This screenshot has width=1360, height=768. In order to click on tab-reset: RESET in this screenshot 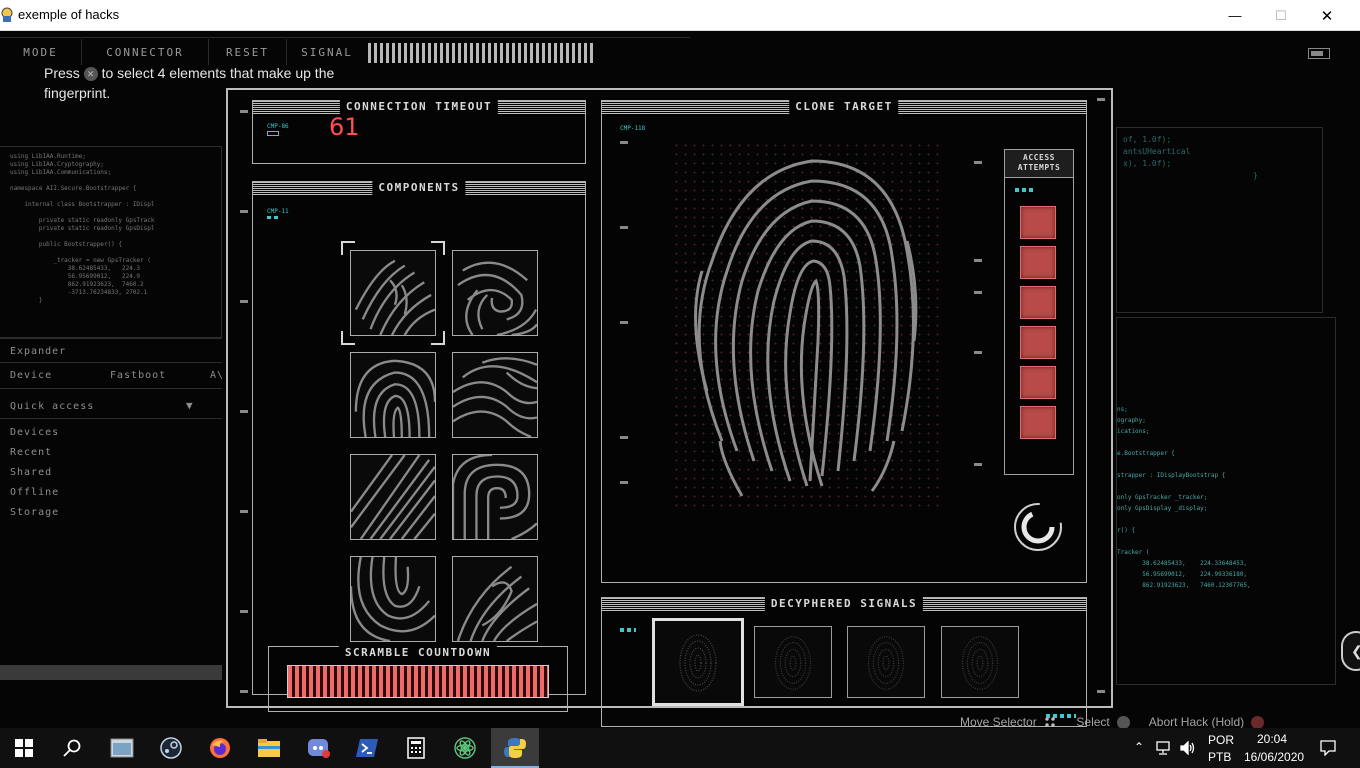, I will do `click(248, 52)`.